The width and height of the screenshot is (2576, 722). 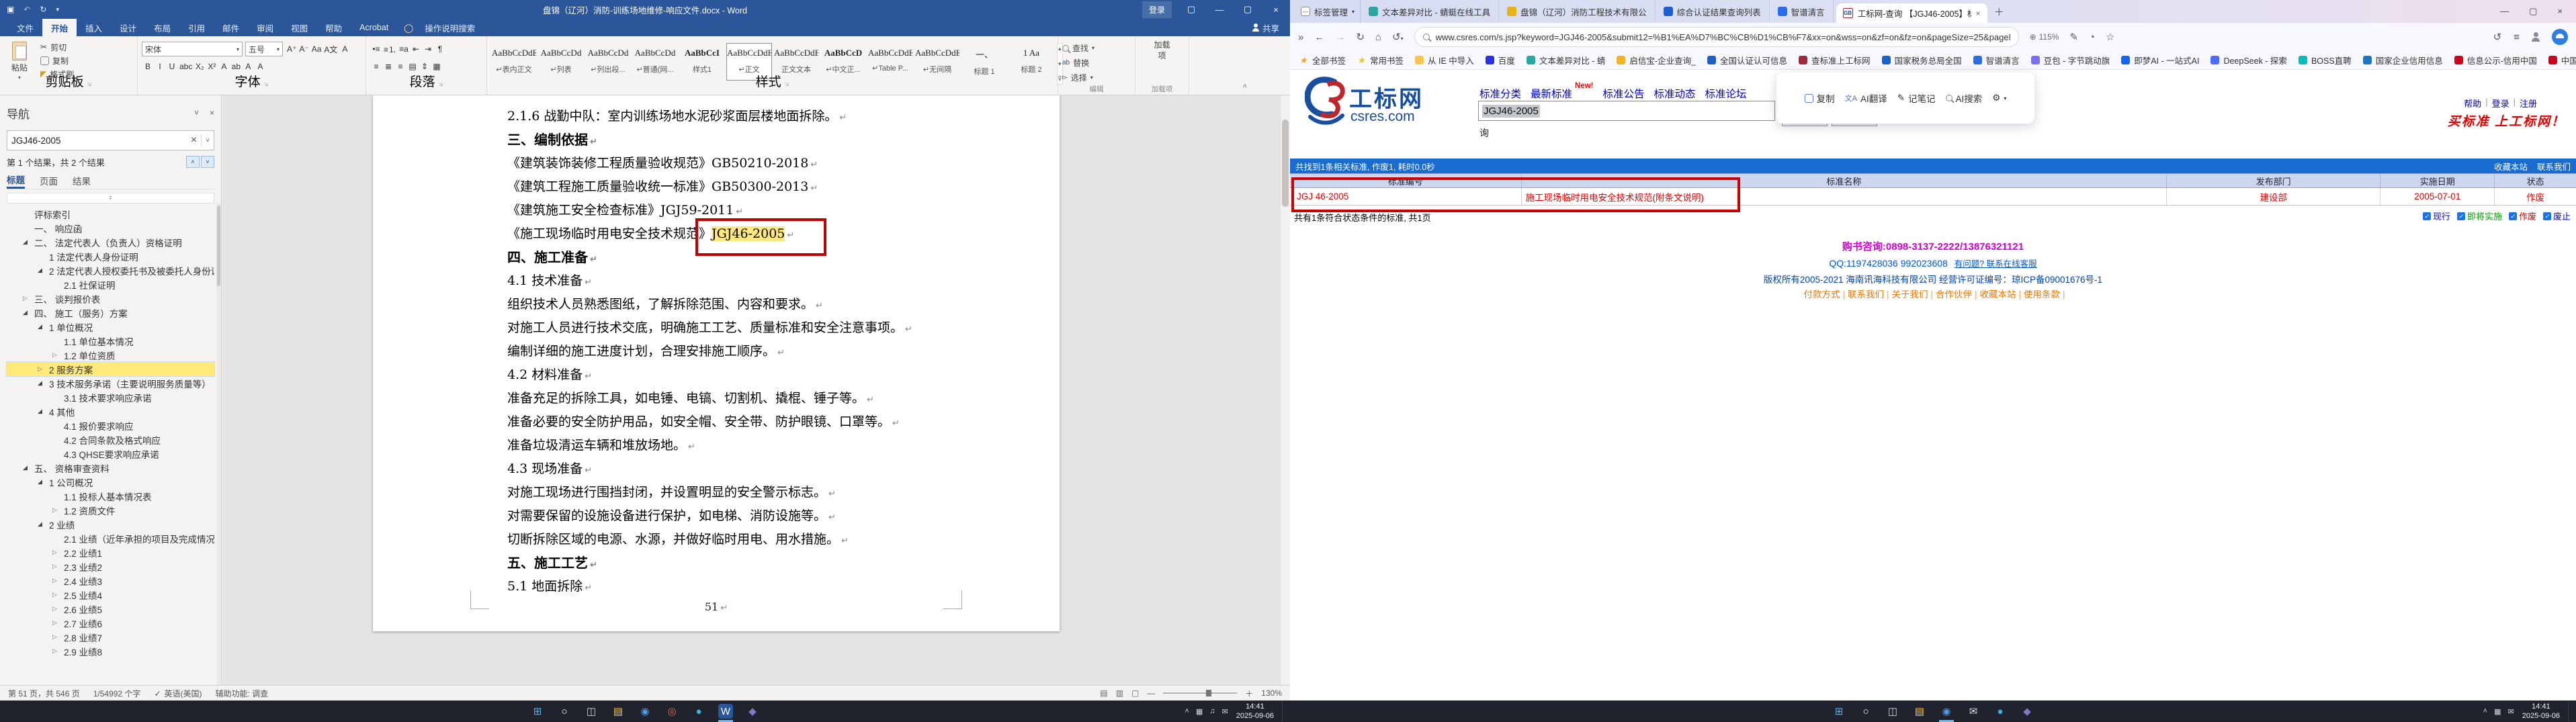 What do you see at coordinates (2042, 295) in the screenshot?
I see `footer-link: 使用条款` at bounding box center [2042, 295].